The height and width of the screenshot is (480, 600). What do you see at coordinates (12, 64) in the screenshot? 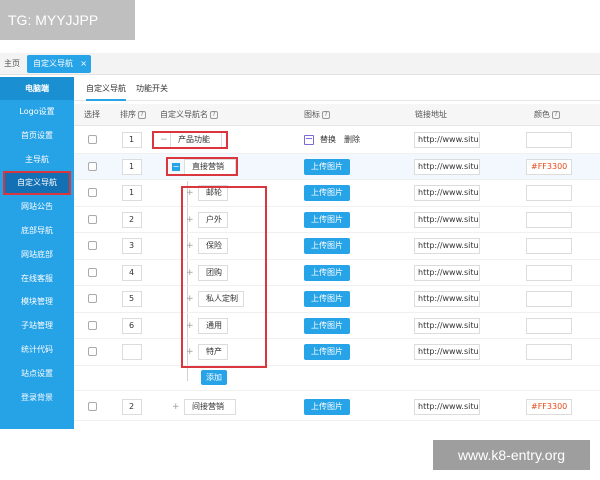
I see `tab-home: 主页` at bounding box center [12, 64].